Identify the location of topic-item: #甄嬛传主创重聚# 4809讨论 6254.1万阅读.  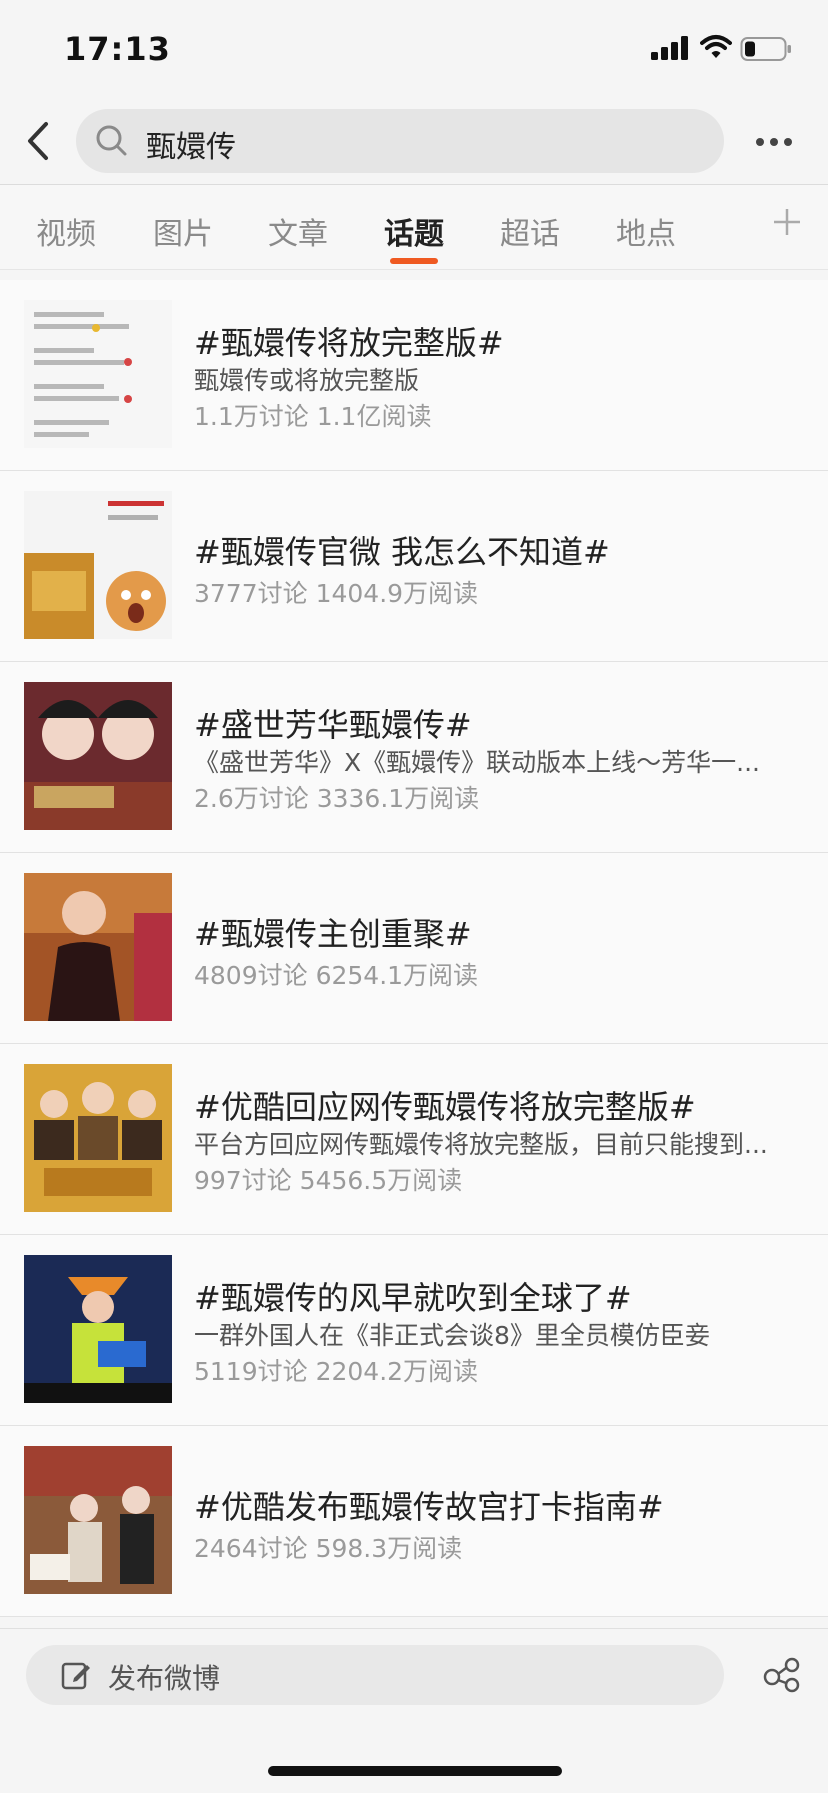
(414, 948).